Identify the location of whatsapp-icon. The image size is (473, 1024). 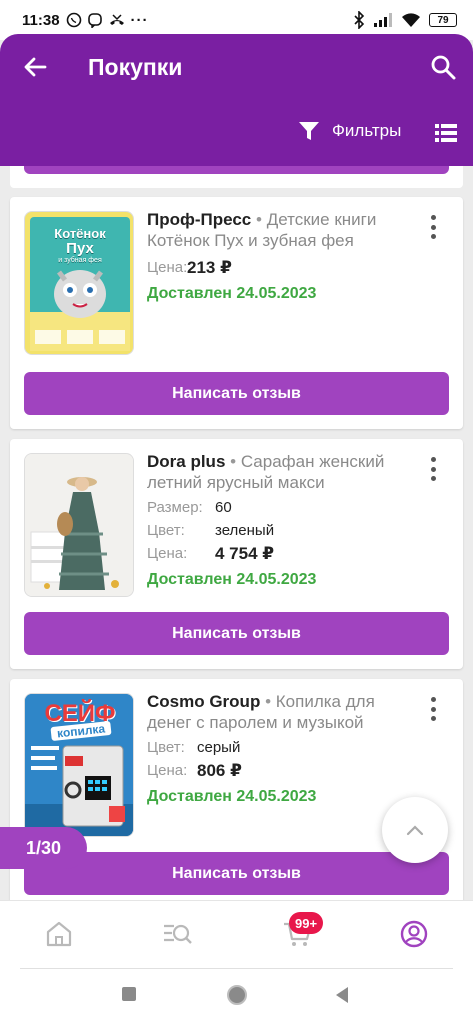
(73, 20).